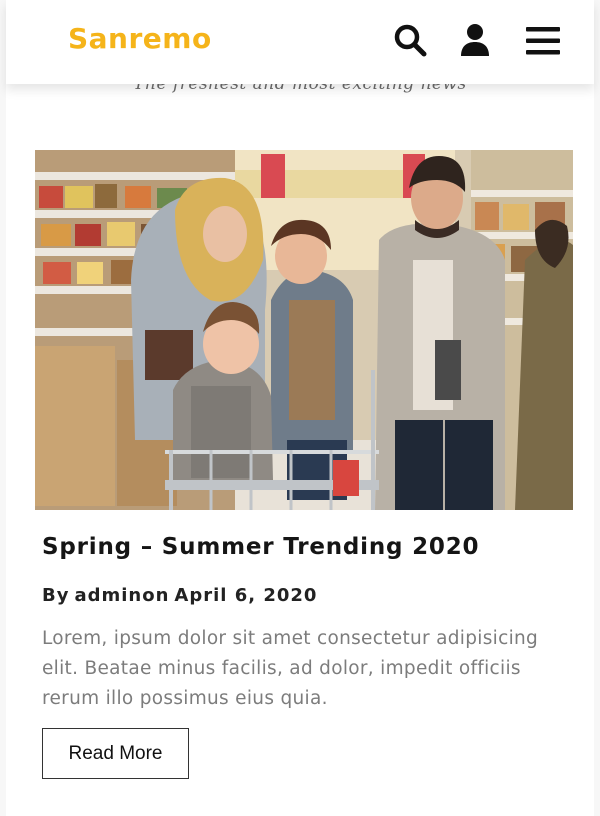  I want to click on site-logo: Sanremo, so click(140, 38).